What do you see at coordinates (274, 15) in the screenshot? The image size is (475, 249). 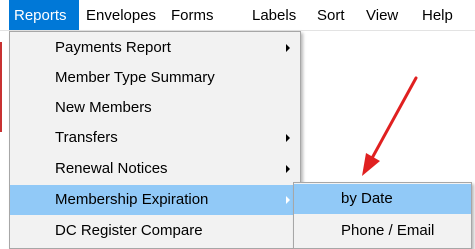 I see `menubar-labels-label: Labels` at bounding box center [274, 15].